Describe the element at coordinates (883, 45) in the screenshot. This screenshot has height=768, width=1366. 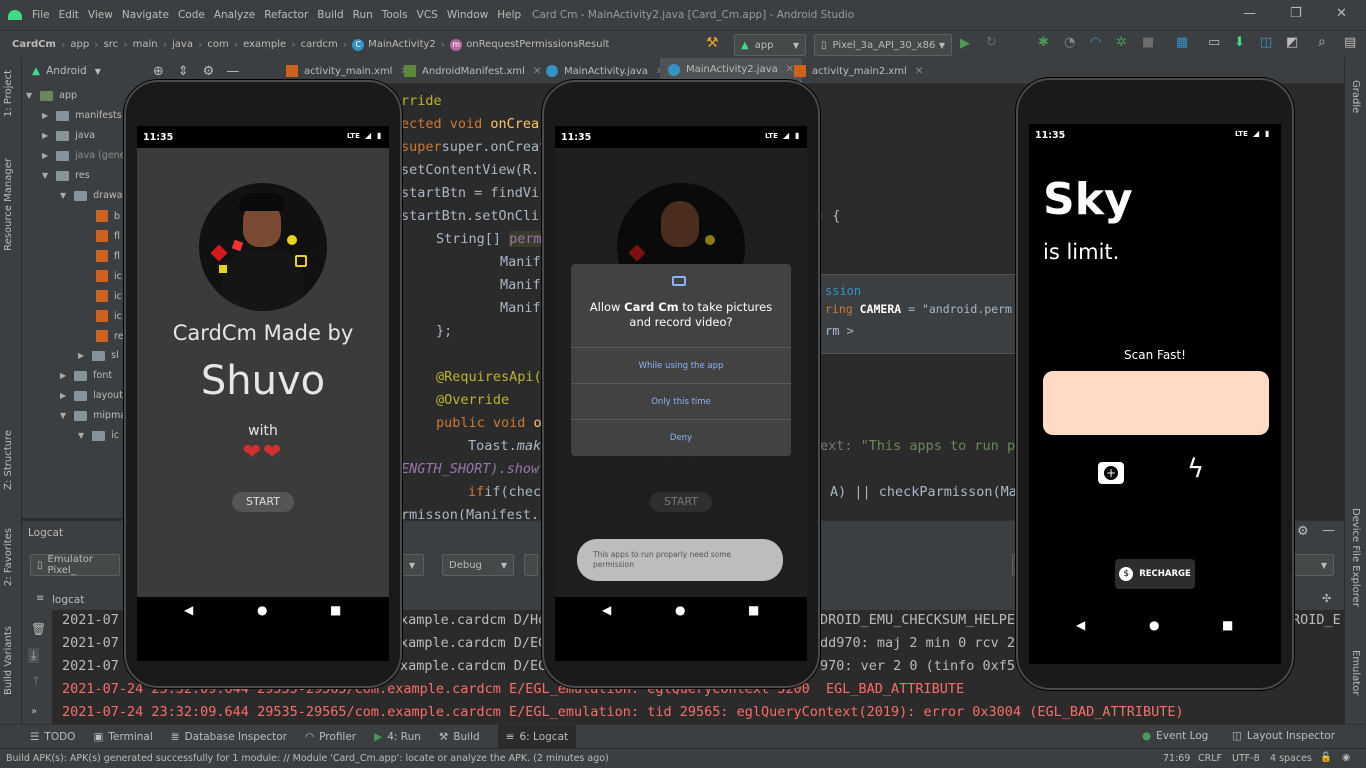
I see `device-select: ▯ Pixel_3a_API_30_x86 ▼` at that location.